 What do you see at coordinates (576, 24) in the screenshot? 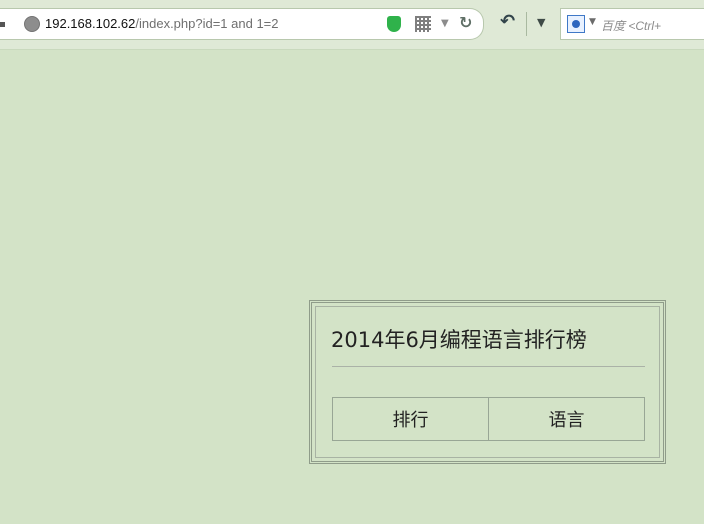
I see `baidu-paw-icon` at bounding box center [576, 24].